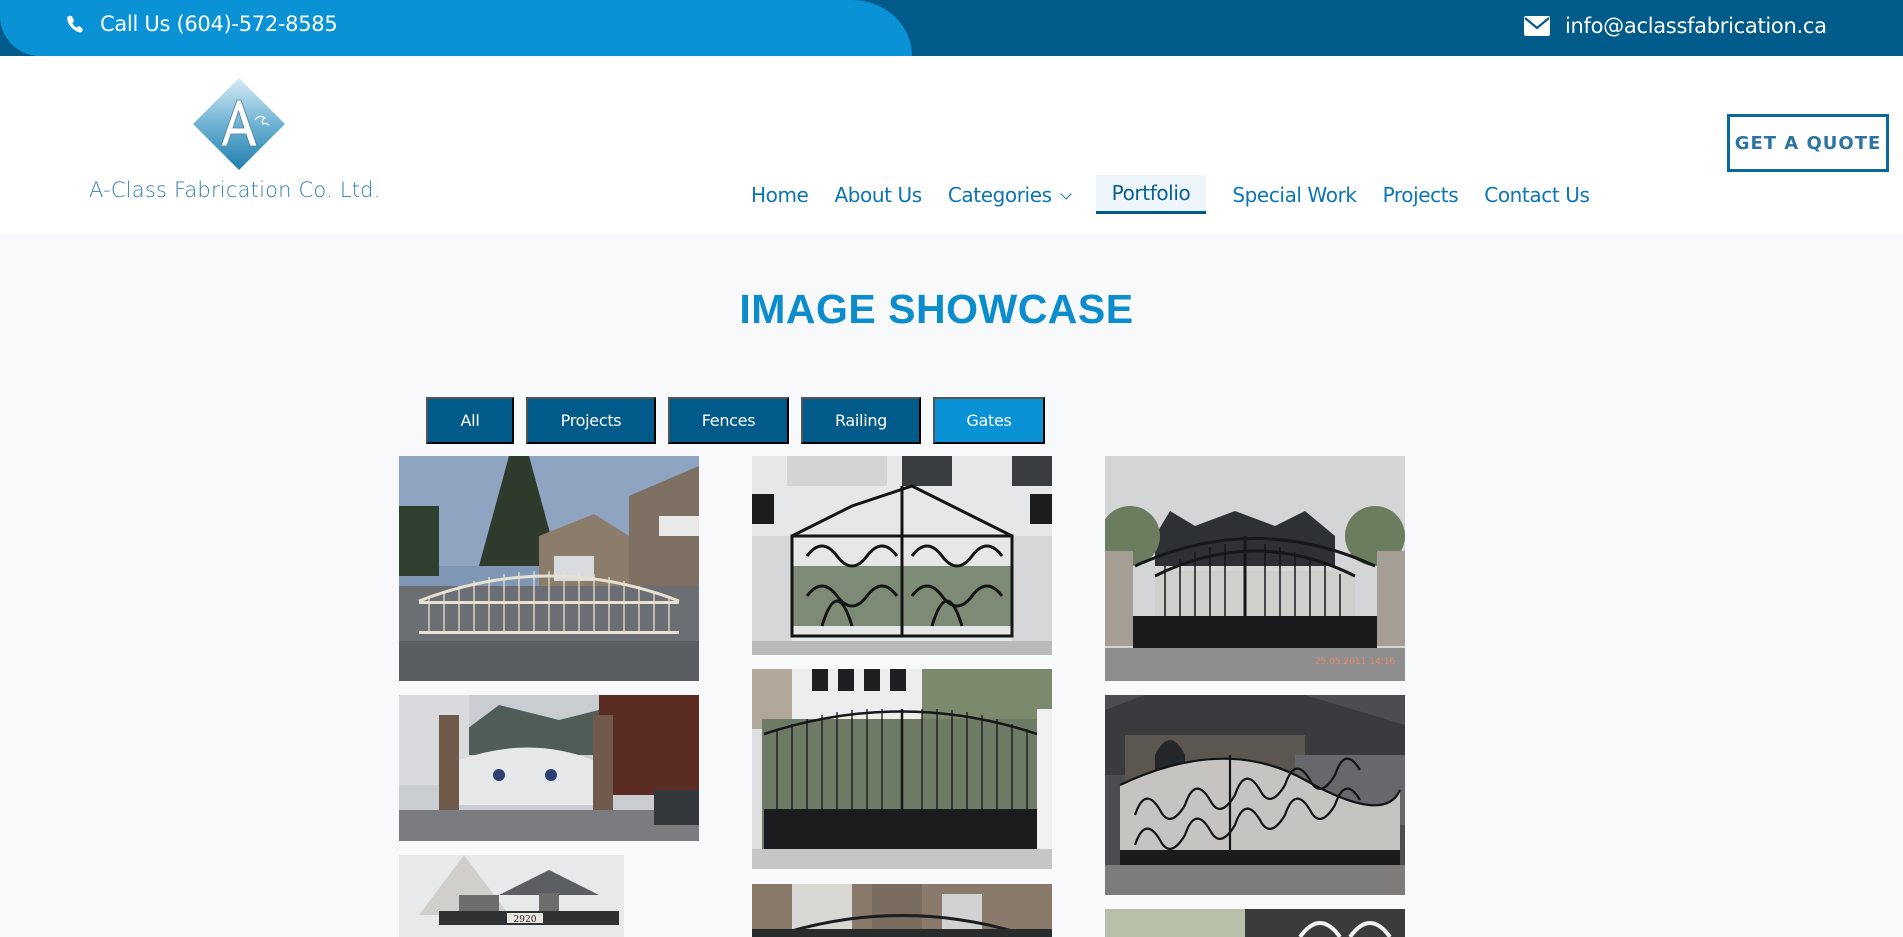  Describe the element at coordinates (239, 124) in the screenshot. I see `company-logo-icon` at that location.